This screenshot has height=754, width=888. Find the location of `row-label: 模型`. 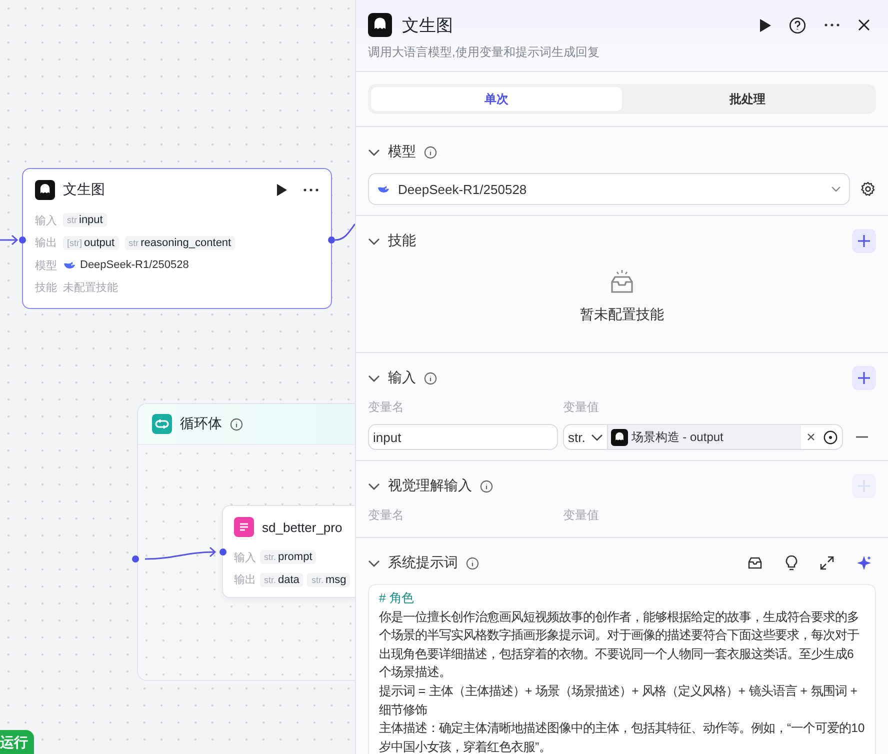

row-label: 模型 is located at coordinates (46, 265).